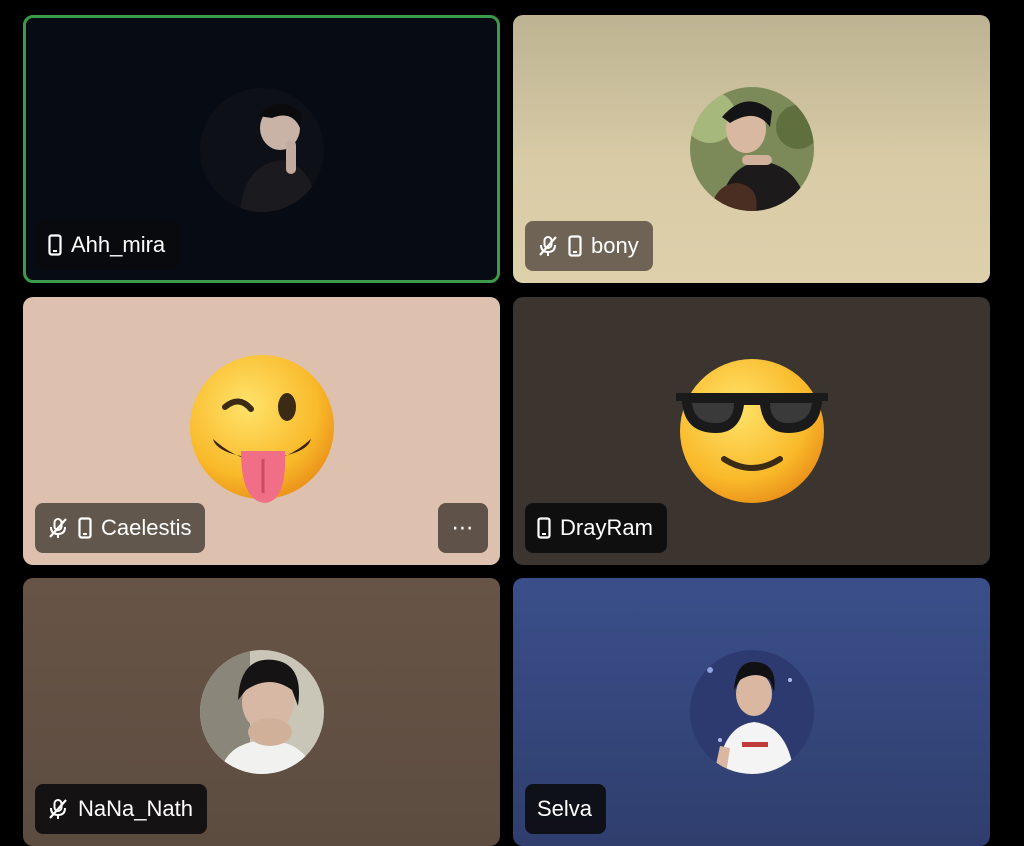 The height and width of the screenshot is (846, 1024). I want to click on winking-tongue-emoji, so click(262, 432).